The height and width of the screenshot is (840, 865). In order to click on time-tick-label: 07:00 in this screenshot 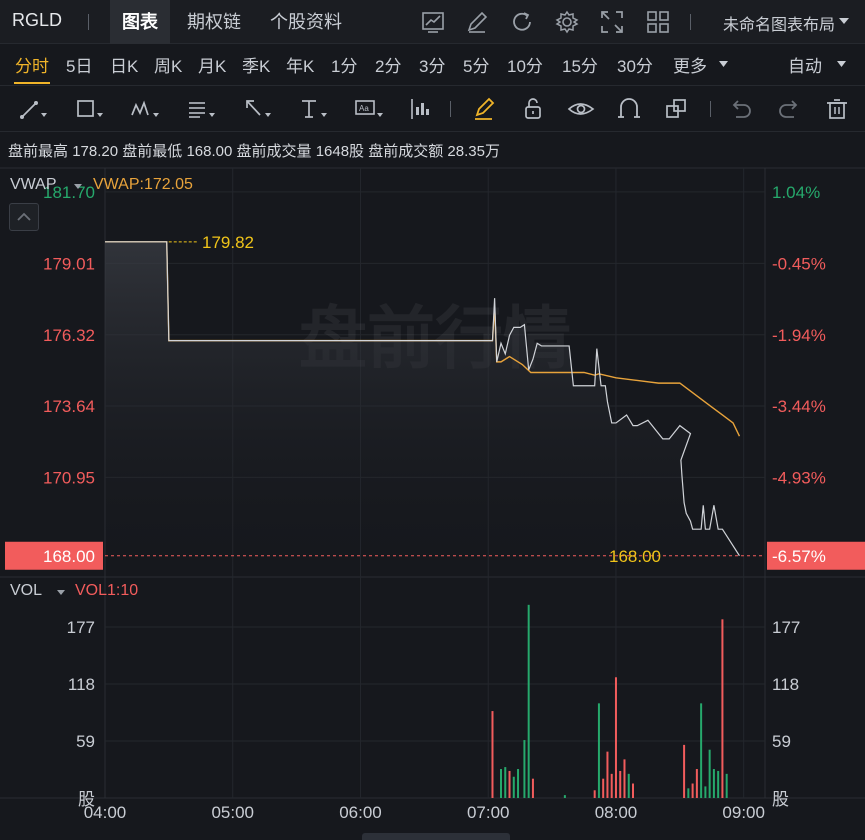, I will do `click(488, 812)`.